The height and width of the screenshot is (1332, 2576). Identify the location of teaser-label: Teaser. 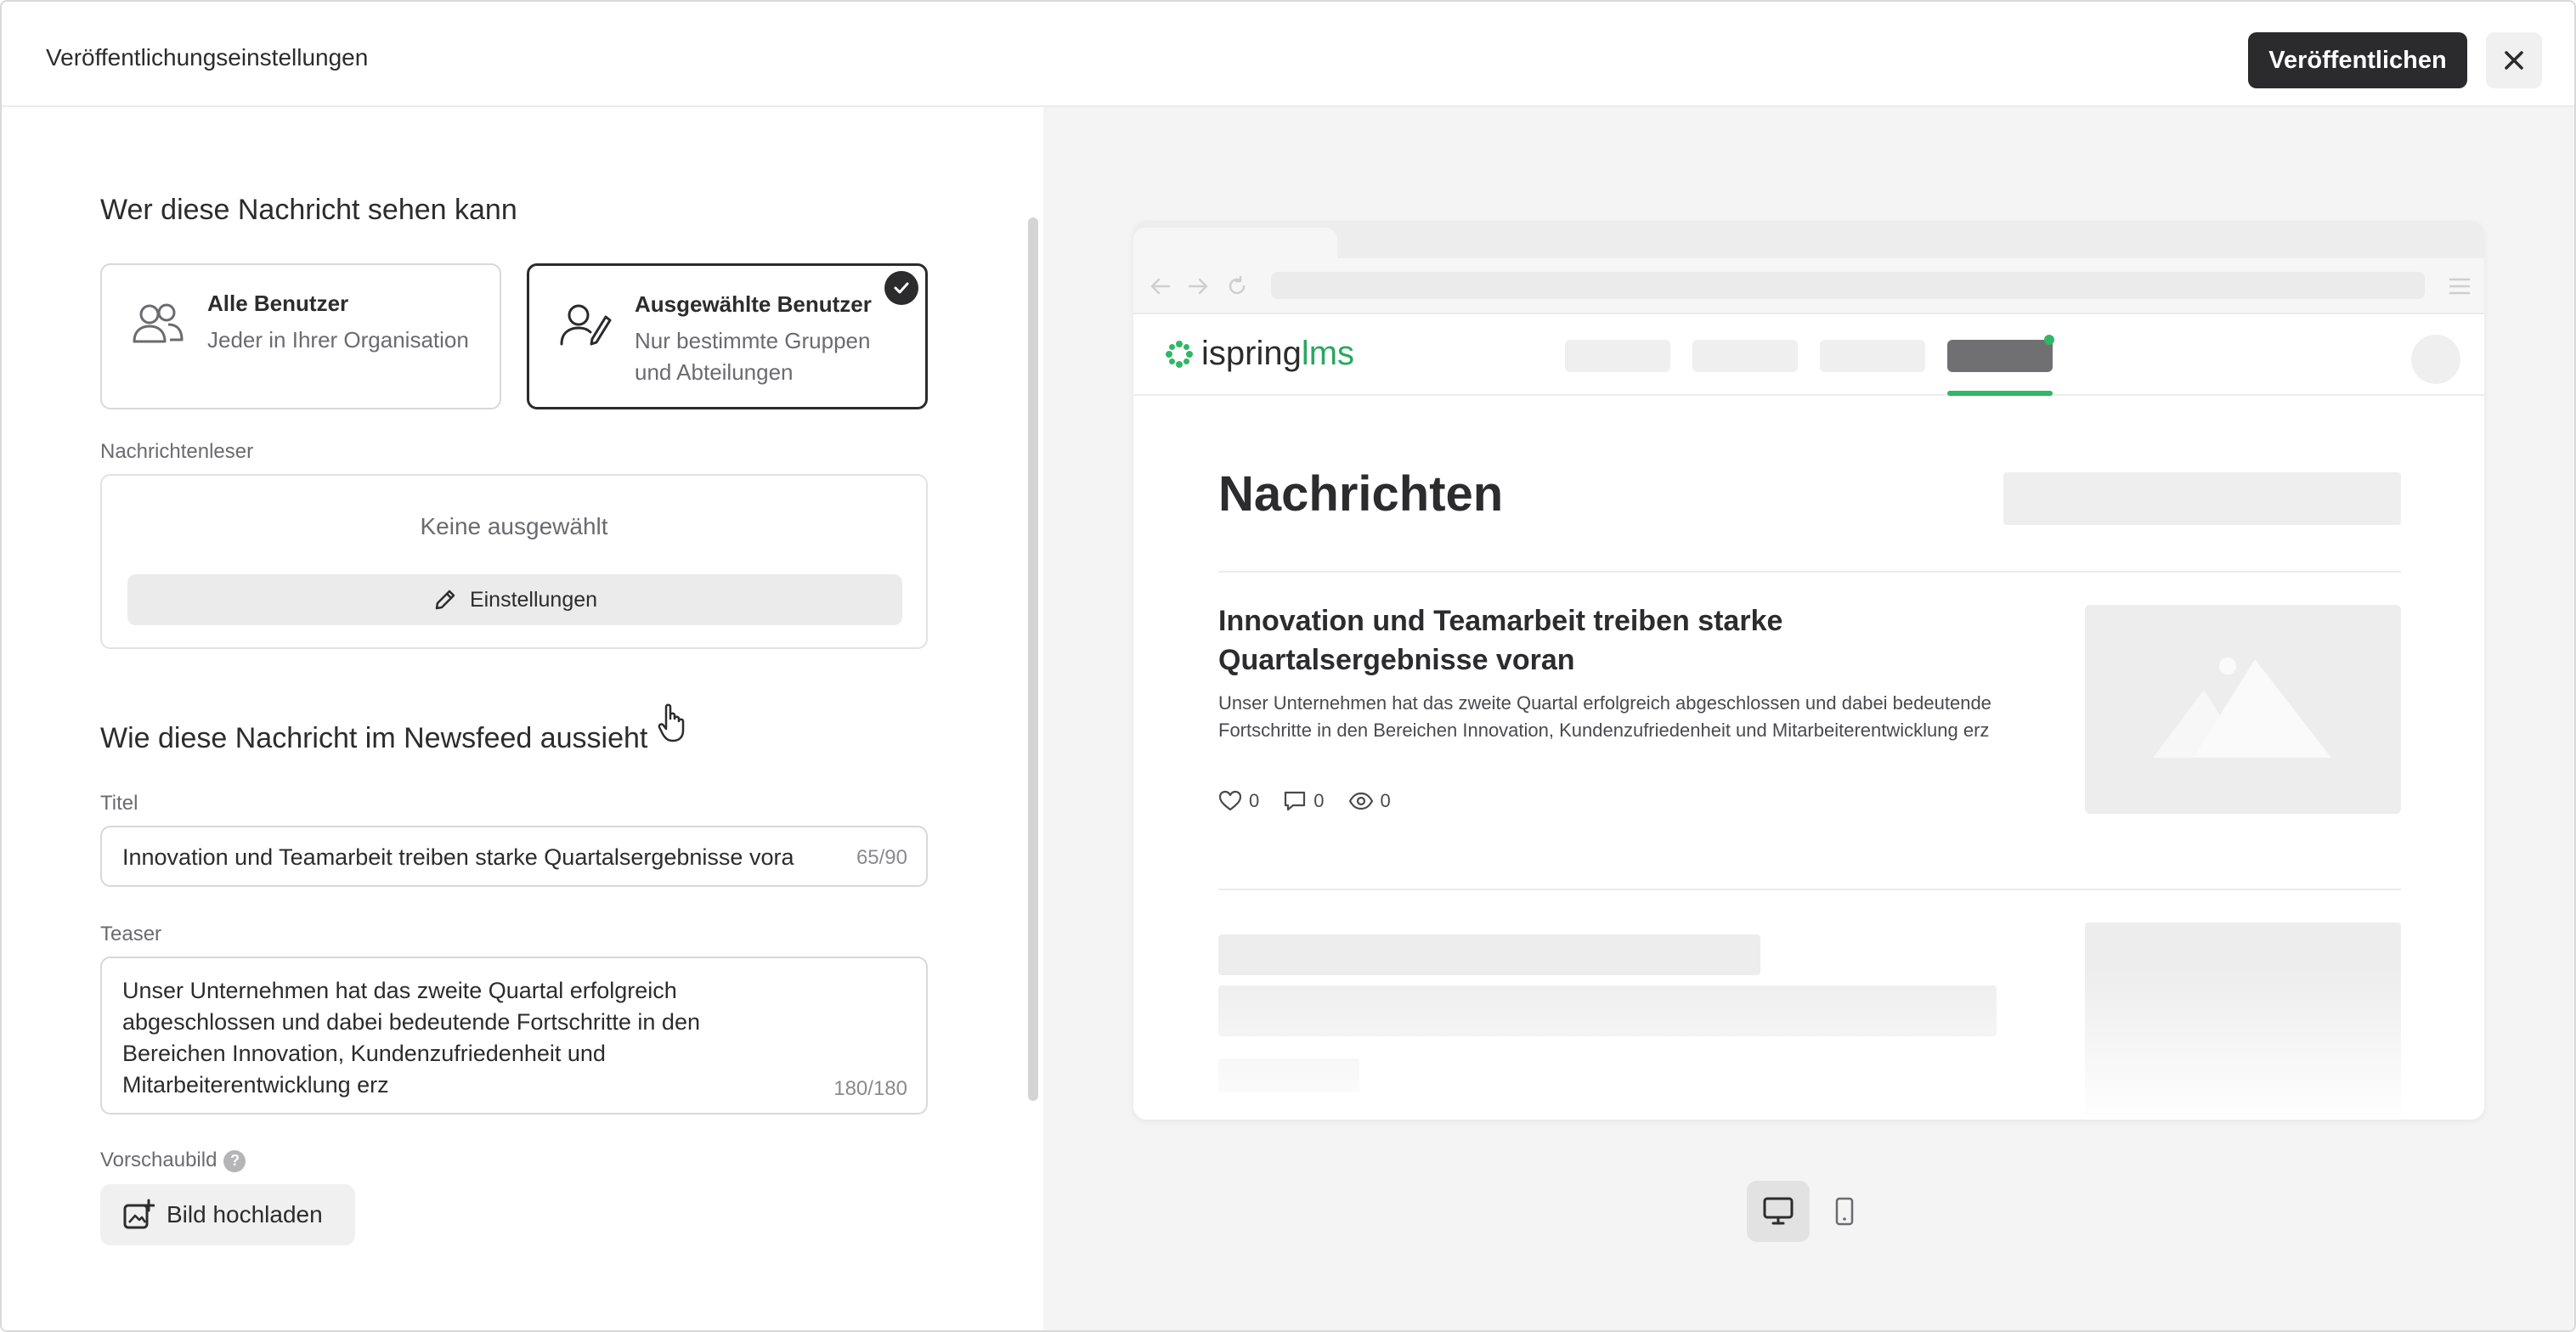
(131, 934).